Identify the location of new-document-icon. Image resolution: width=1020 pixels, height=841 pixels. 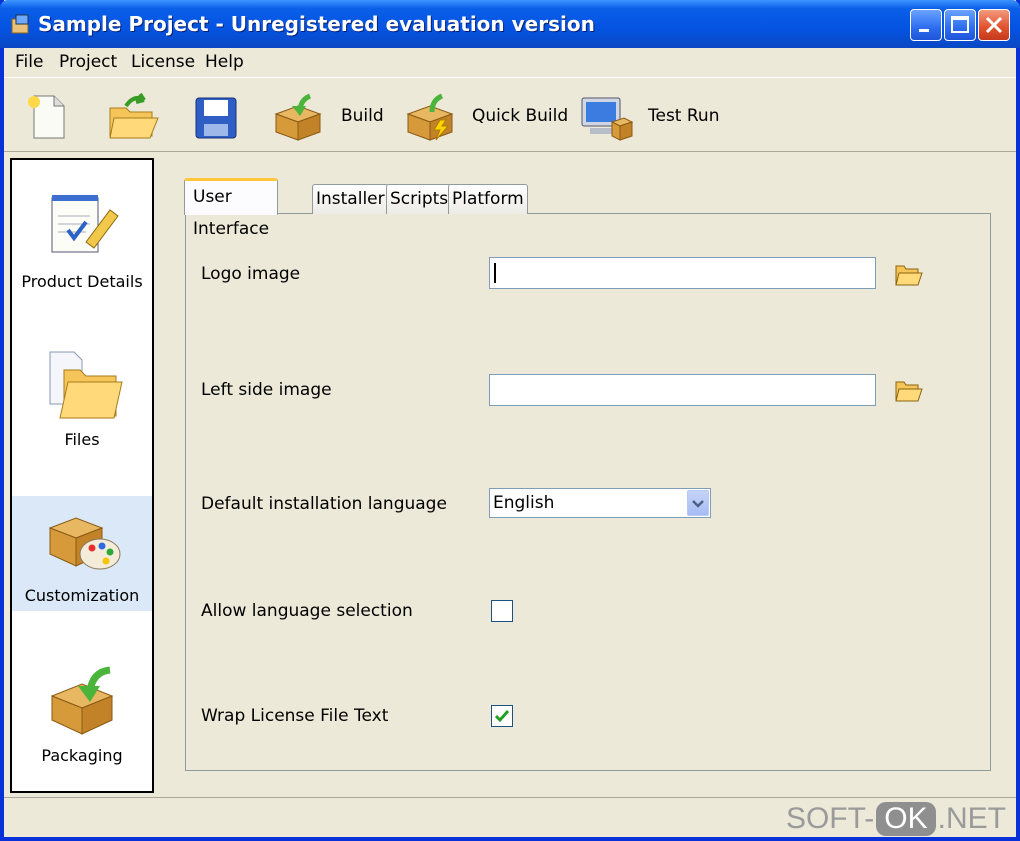
(46, 117).